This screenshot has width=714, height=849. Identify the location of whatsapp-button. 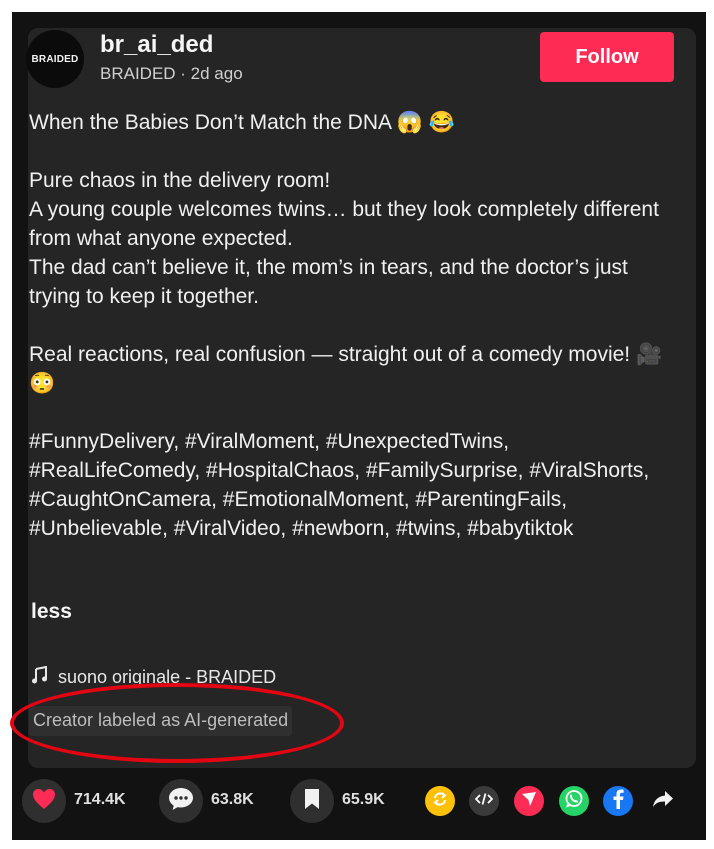
(574, 801).